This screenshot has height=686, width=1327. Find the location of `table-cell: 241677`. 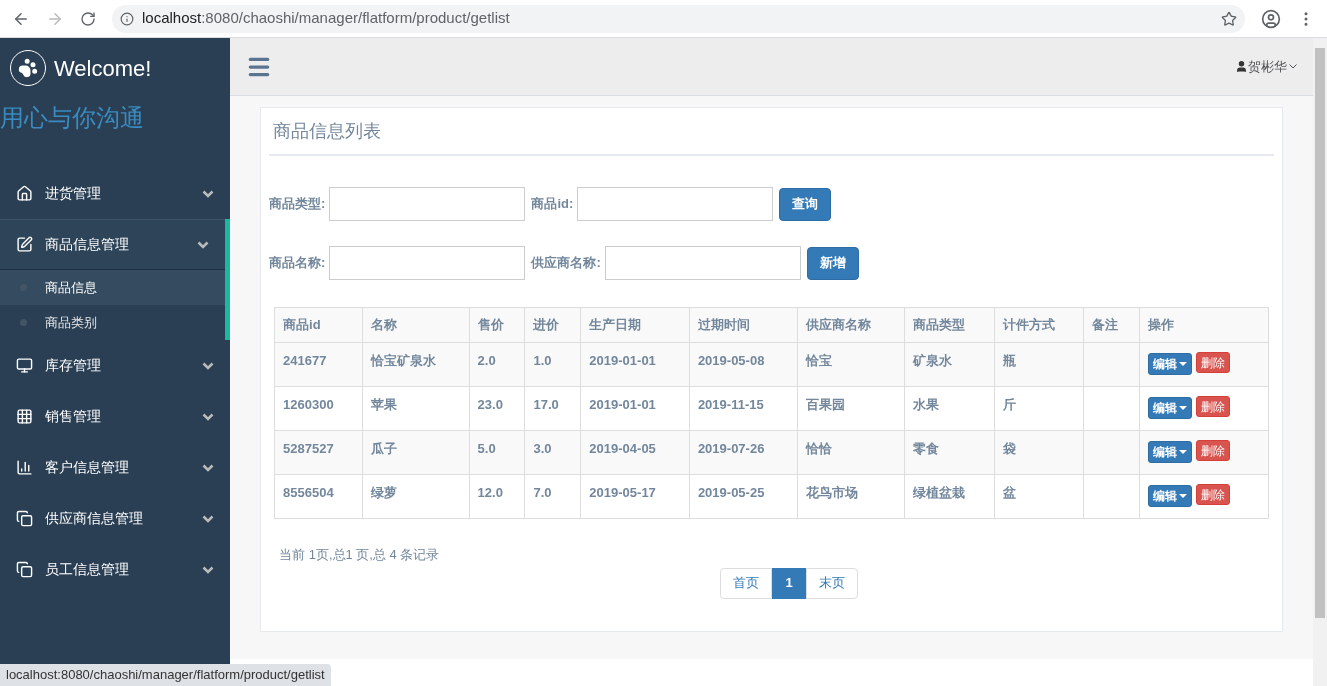

table-cell: 241677 is located at coordinates (318, 364).